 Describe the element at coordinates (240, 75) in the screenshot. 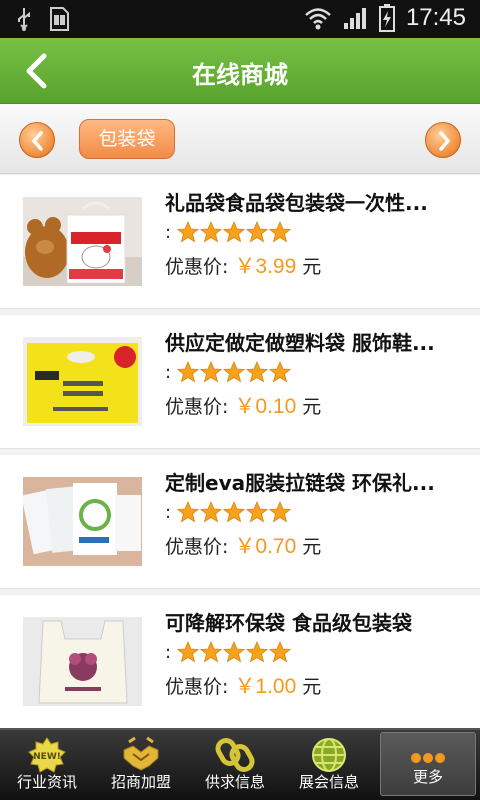

I see `page-title: 在线商城` at that location.